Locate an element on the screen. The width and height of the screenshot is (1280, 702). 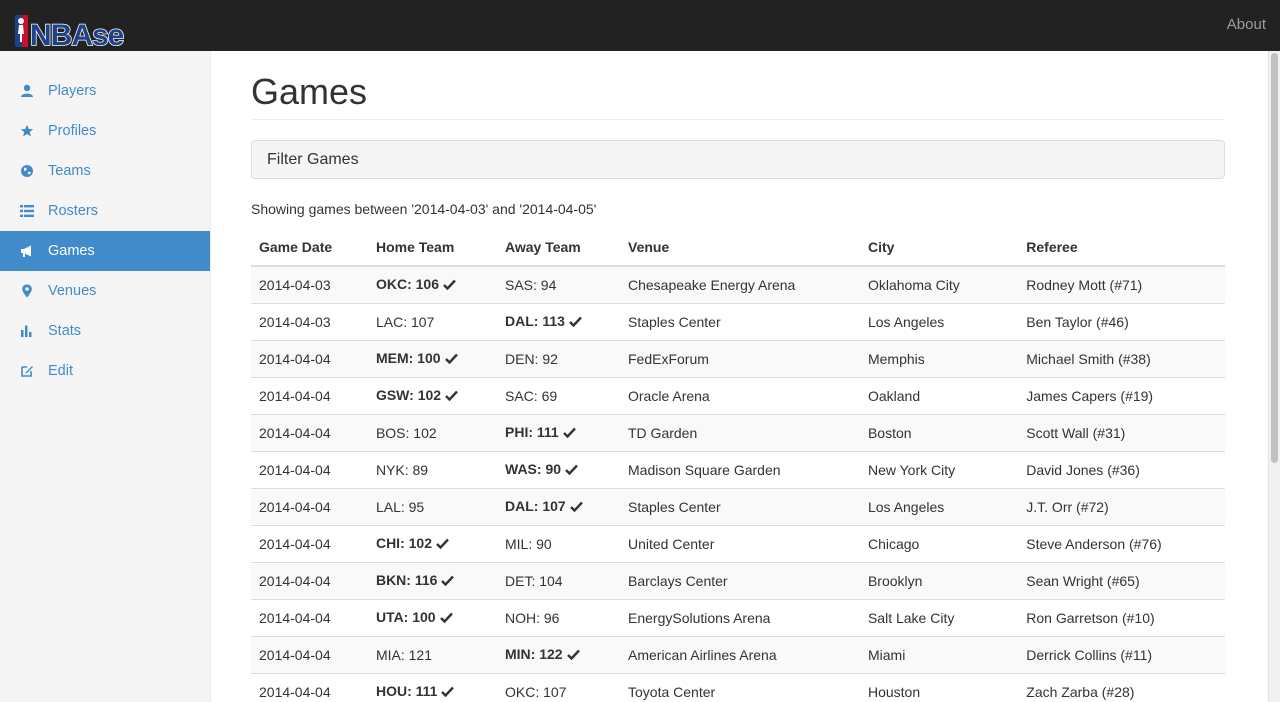
home-value: BKN: 116 is located at coordinates (406, 580).